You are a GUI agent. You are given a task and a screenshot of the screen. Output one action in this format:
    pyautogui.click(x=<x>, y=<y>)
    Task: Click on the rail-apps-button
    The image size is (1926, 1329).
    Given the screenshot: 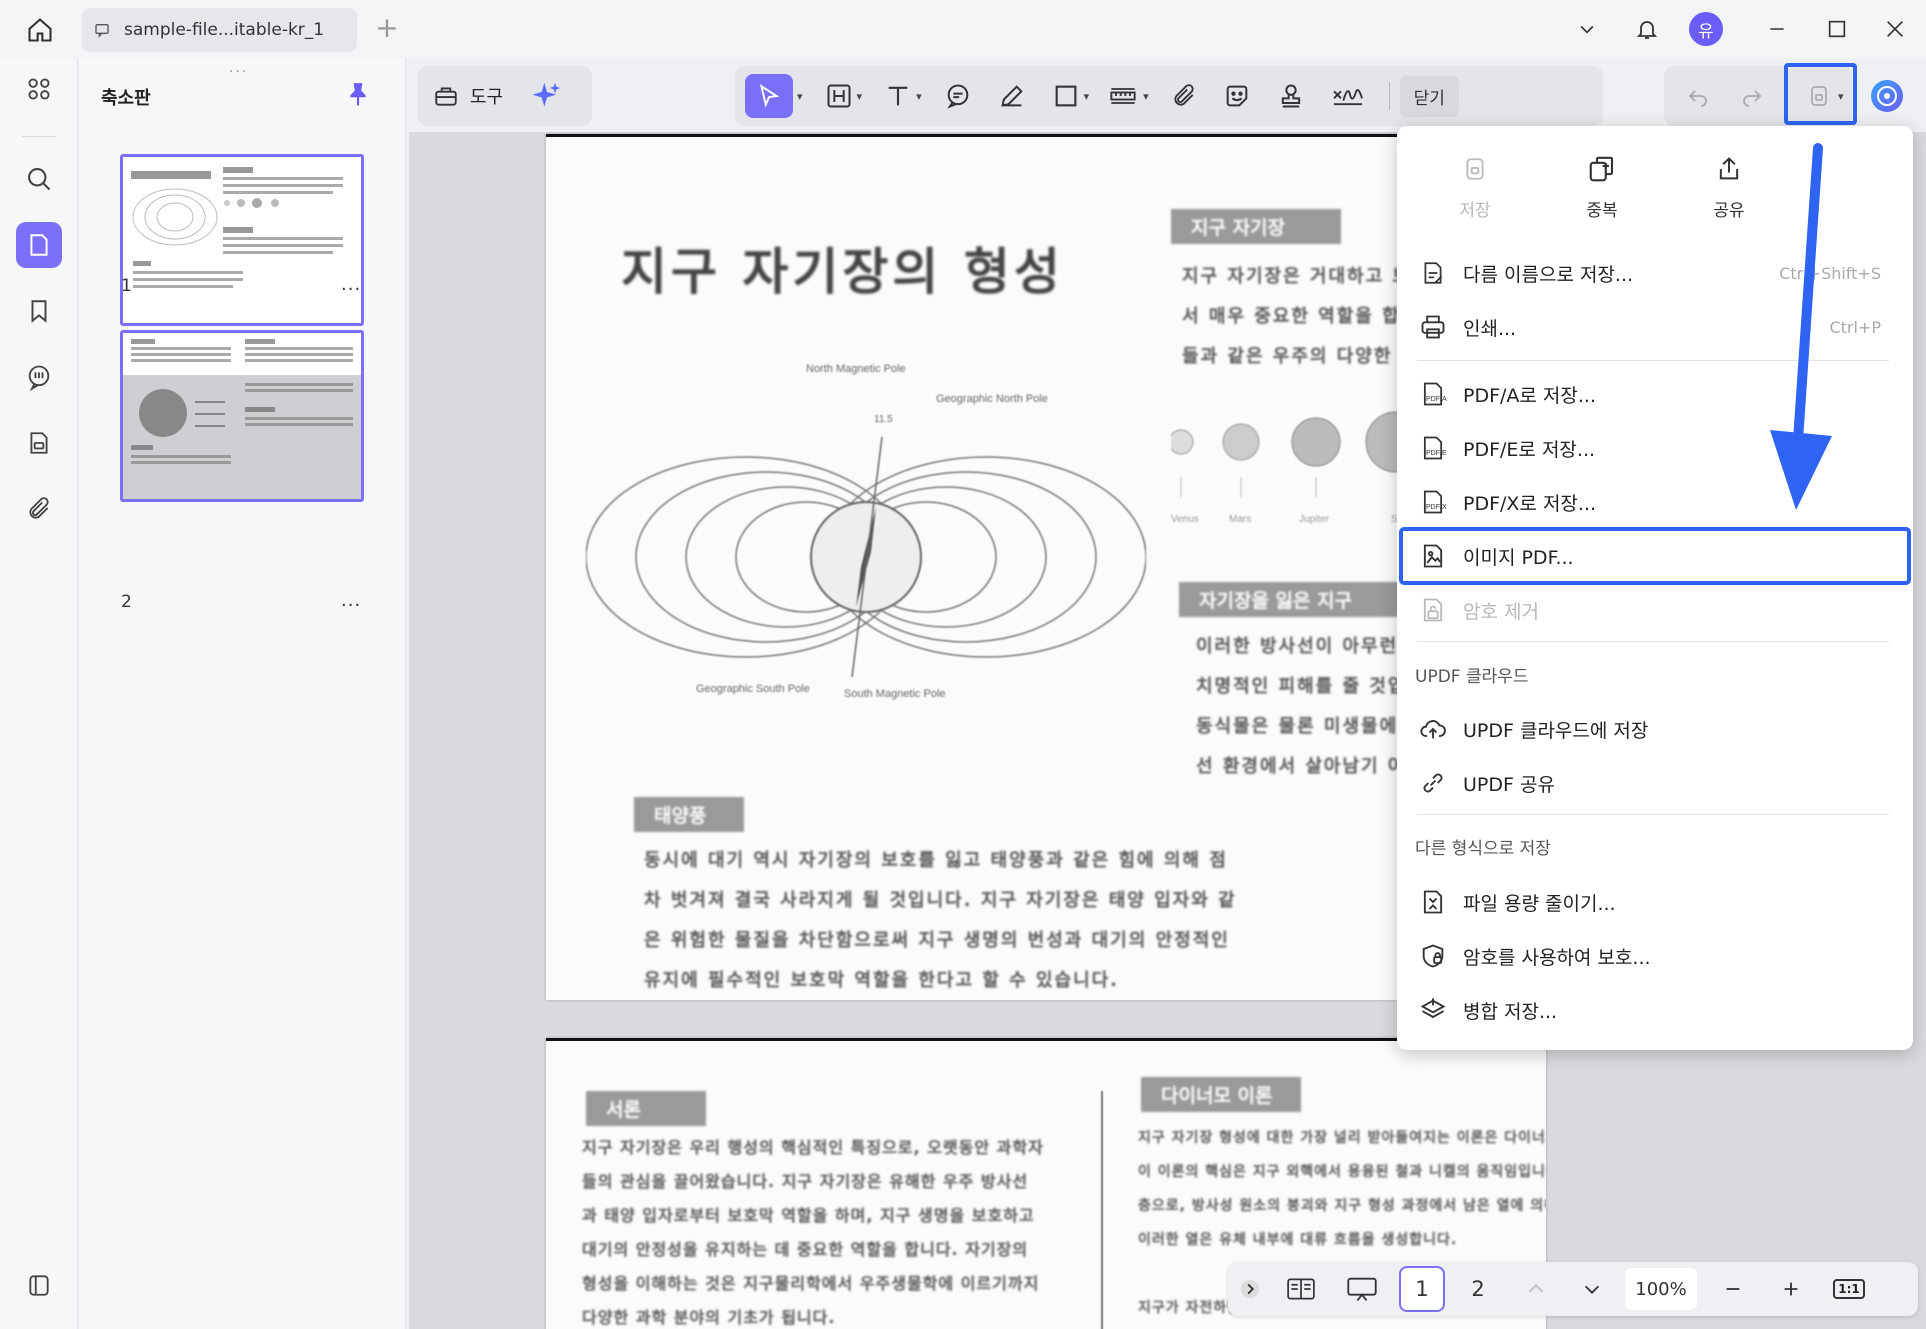 What is the action you would take?
    pyautogui.click(x=39, y=89)
    